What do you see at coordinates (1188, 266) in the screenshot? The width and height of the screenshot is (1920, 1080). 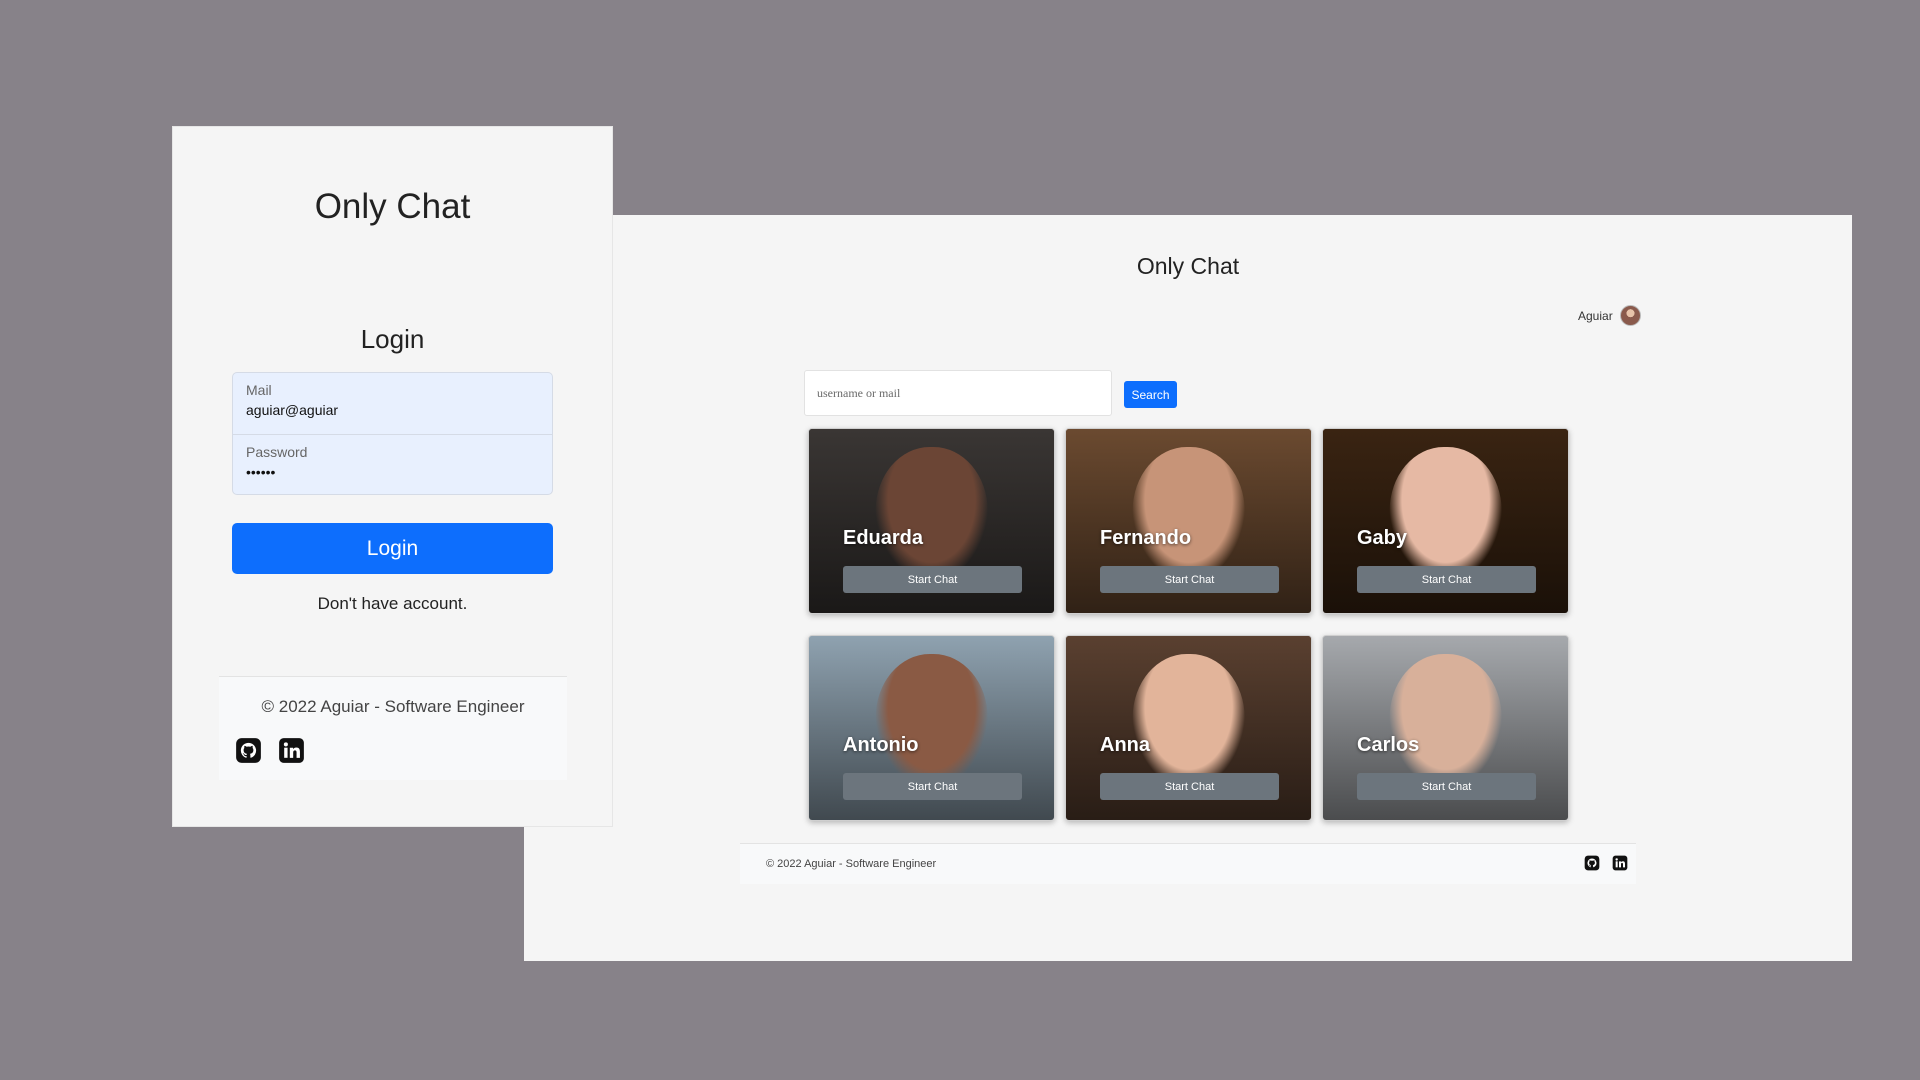 I see `page-title: Only Chat` at bounding box center [1188, 266].